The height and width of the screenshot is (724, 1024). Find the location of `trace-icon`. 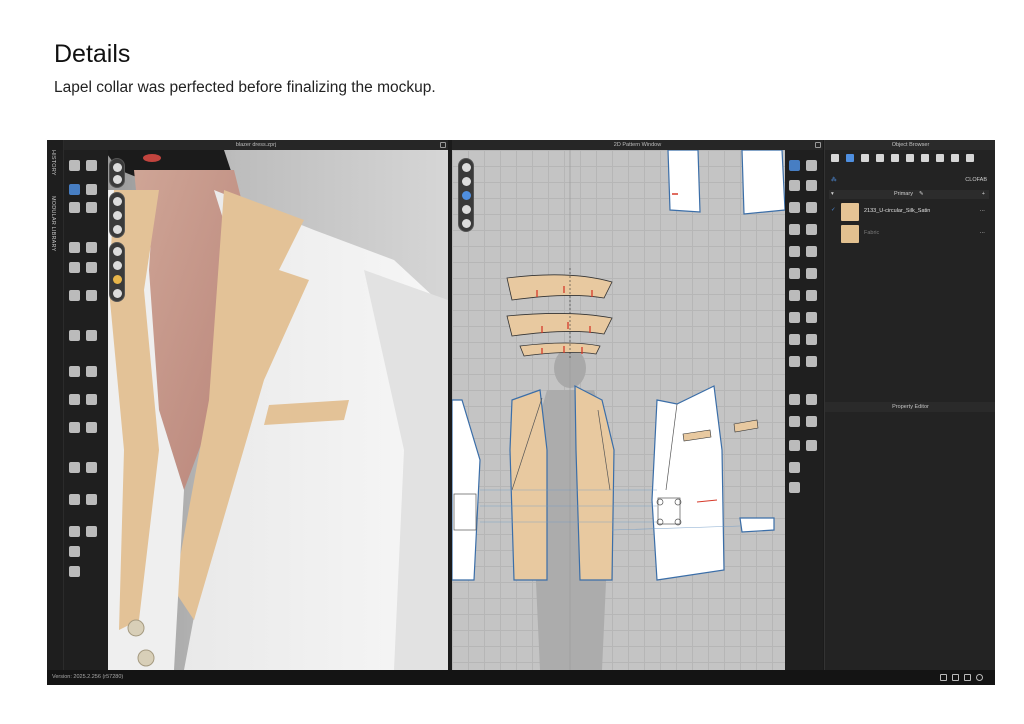

trace-icon is located at coordinates (811, 317).